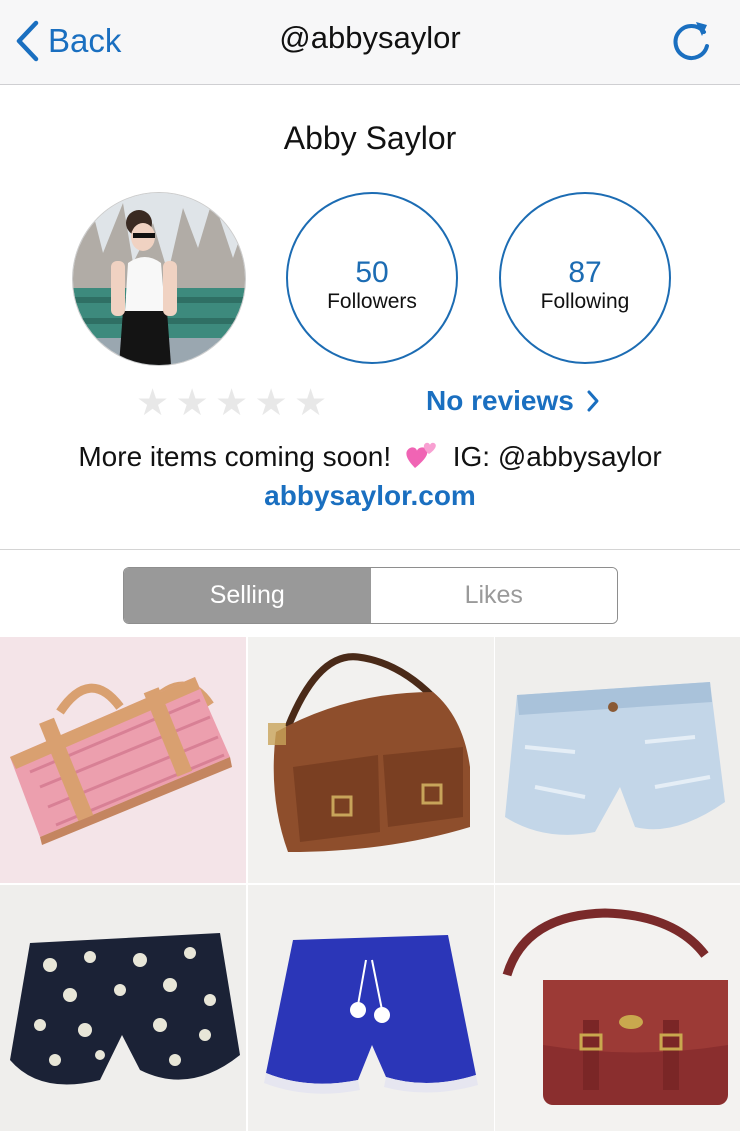 The image size is (740, 1131). Describe the element at coordinates (372, 301) in the screenshot. I see `followers-label: Followers` at that location.